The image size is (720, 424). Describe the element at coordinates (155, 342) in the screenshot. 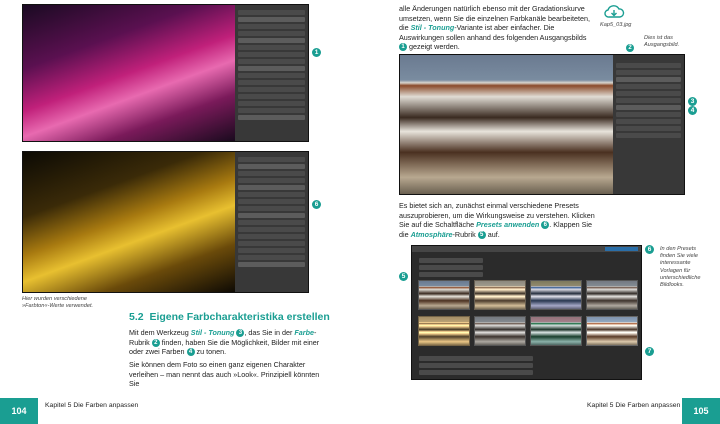

I see `ref-2-icon: 2` at that location.